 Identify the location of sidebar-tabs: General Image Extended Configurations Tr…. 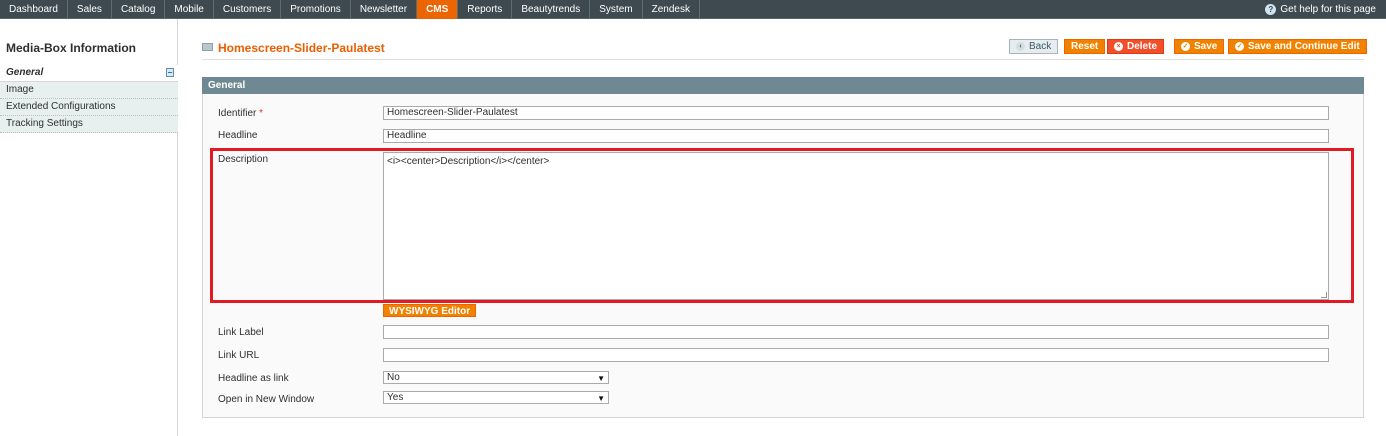
(89, 99).